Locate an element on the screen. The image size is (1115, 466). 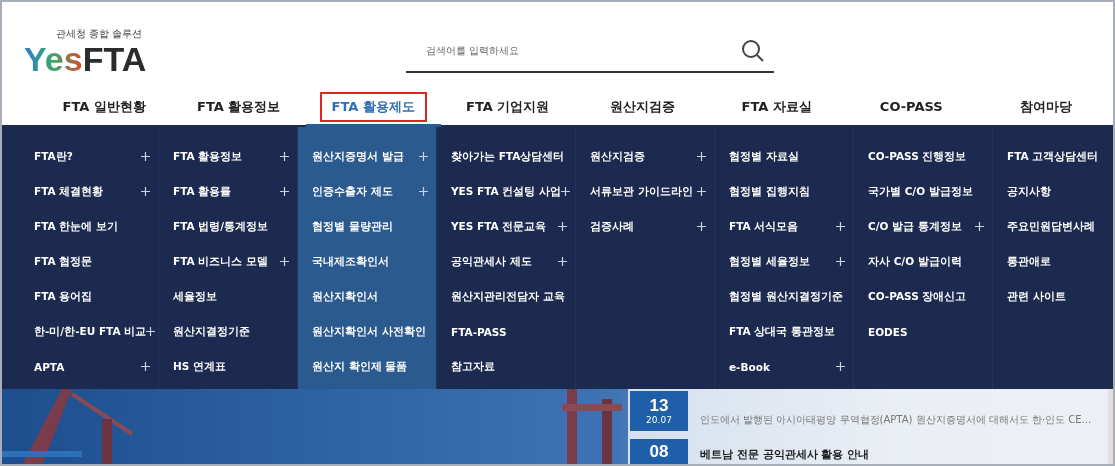
menu-item: FTA 활용률 is located at coordinates (202, 191).